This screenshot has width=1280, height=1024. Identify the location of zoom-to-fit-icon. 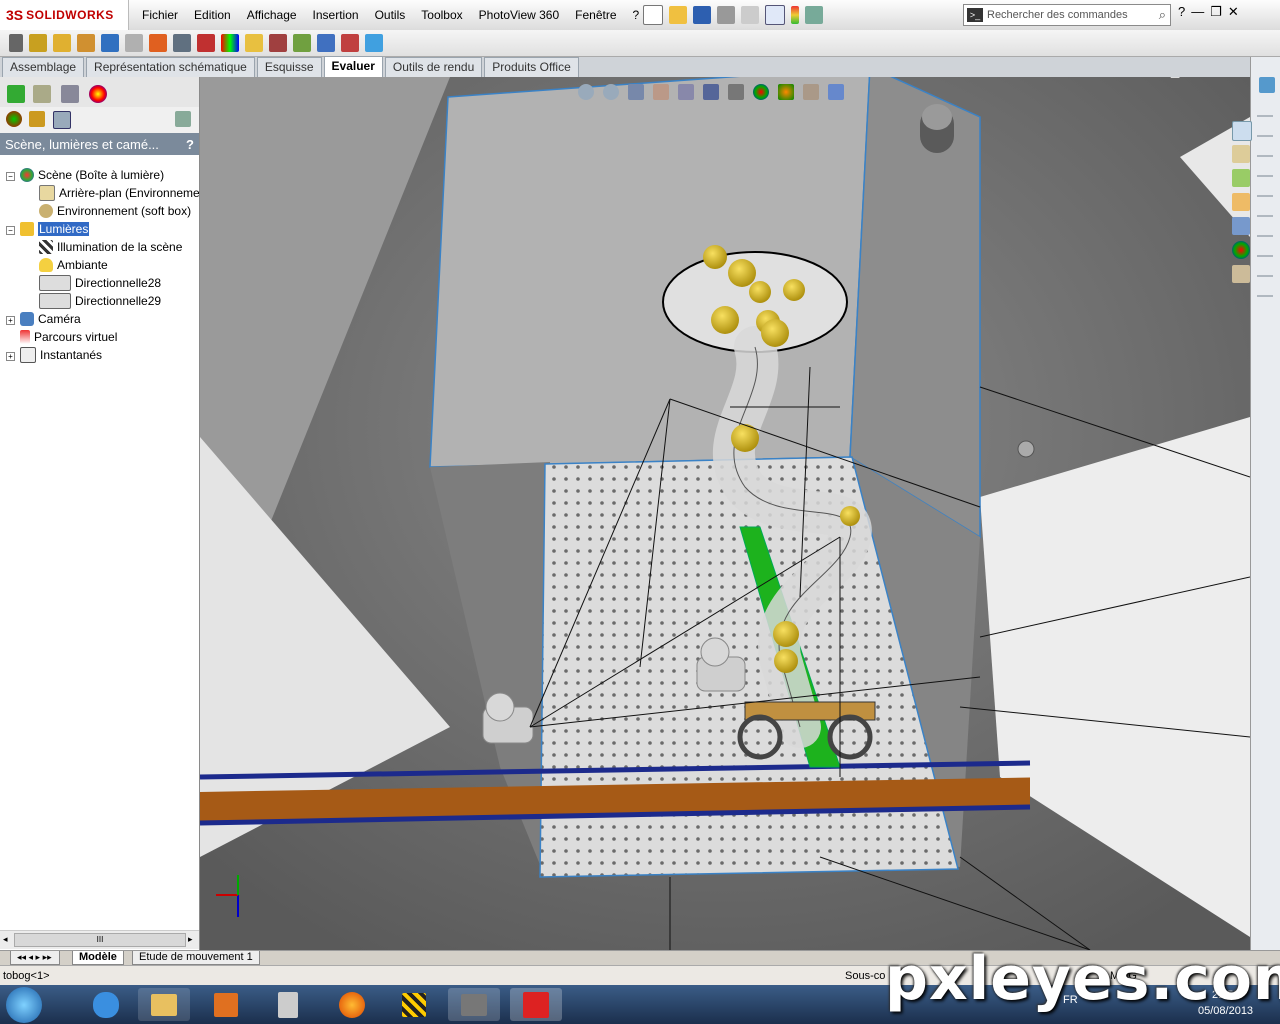
(586, 92).